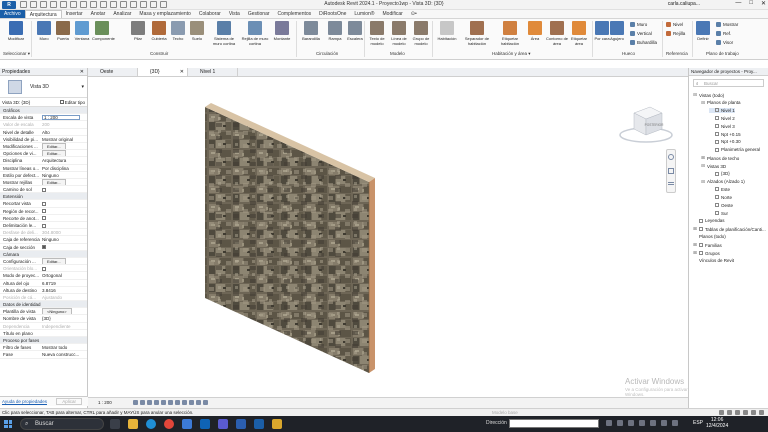 The width and height of the screenshot is (768, 432). Describe the element at coordinates (177, 402) in the screenshot. I see `crop-region-icon` at that location.